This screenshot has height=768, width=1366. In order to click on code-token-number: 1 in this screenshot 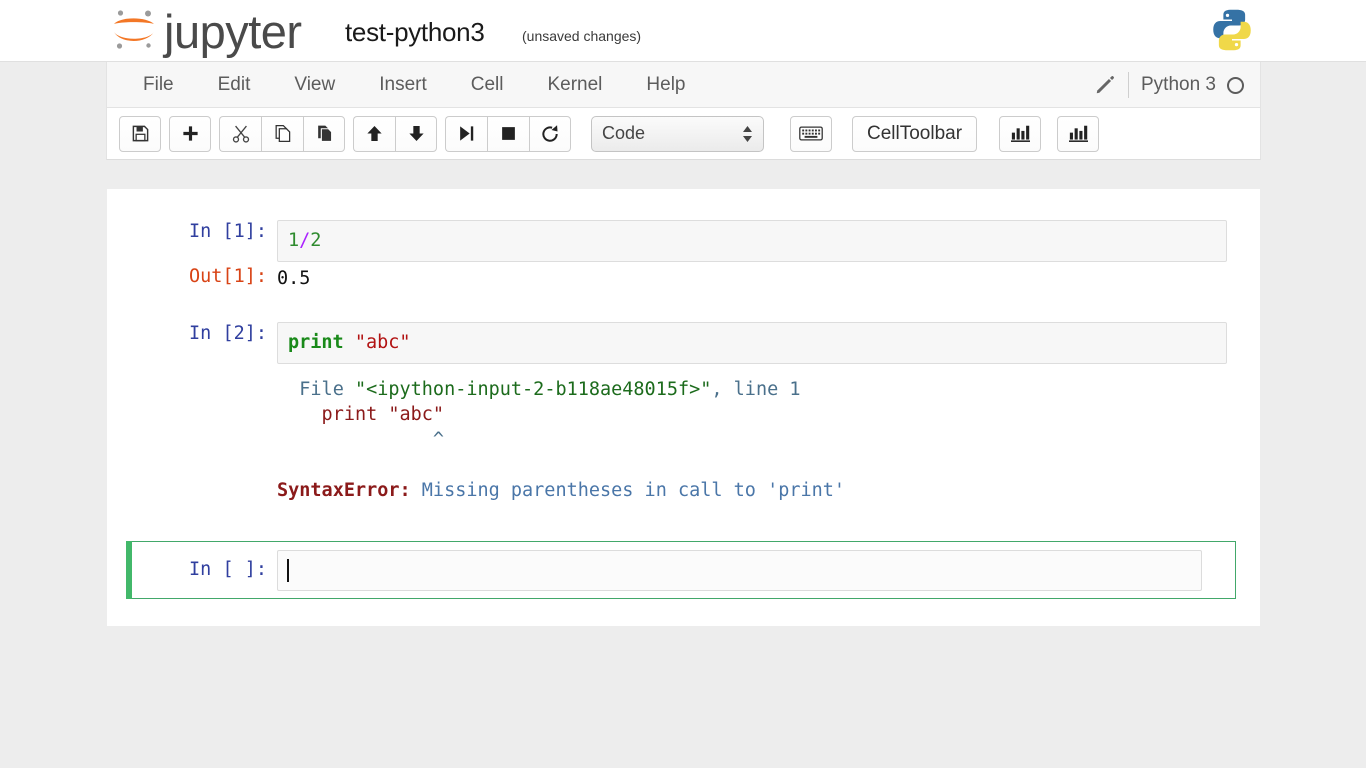, I will do `click(294, 240)`.